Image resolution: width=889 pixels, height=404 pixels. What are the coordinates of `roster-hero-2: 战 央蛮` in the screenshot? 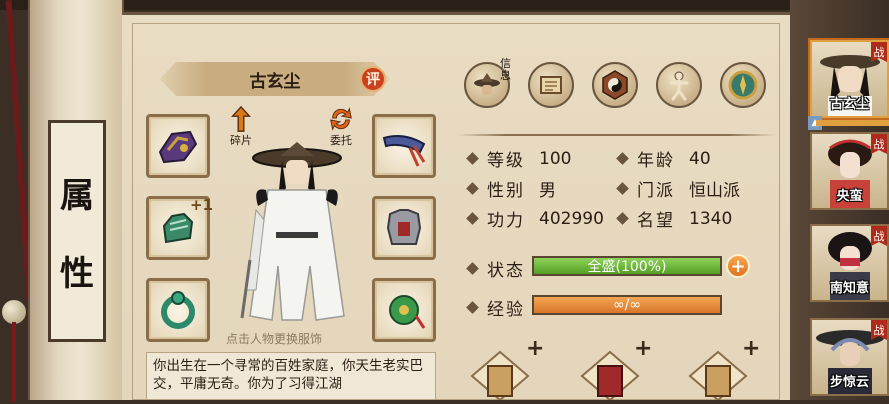 It's located at (849, 171).